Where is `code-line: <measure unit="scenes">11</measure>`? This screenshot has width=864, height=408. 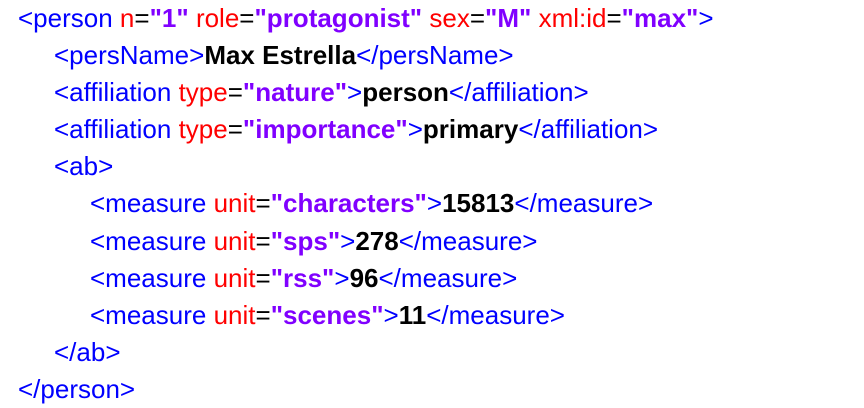 code-line: <measure unit="scenes">11</measure> is located at coordinates (366, 315).